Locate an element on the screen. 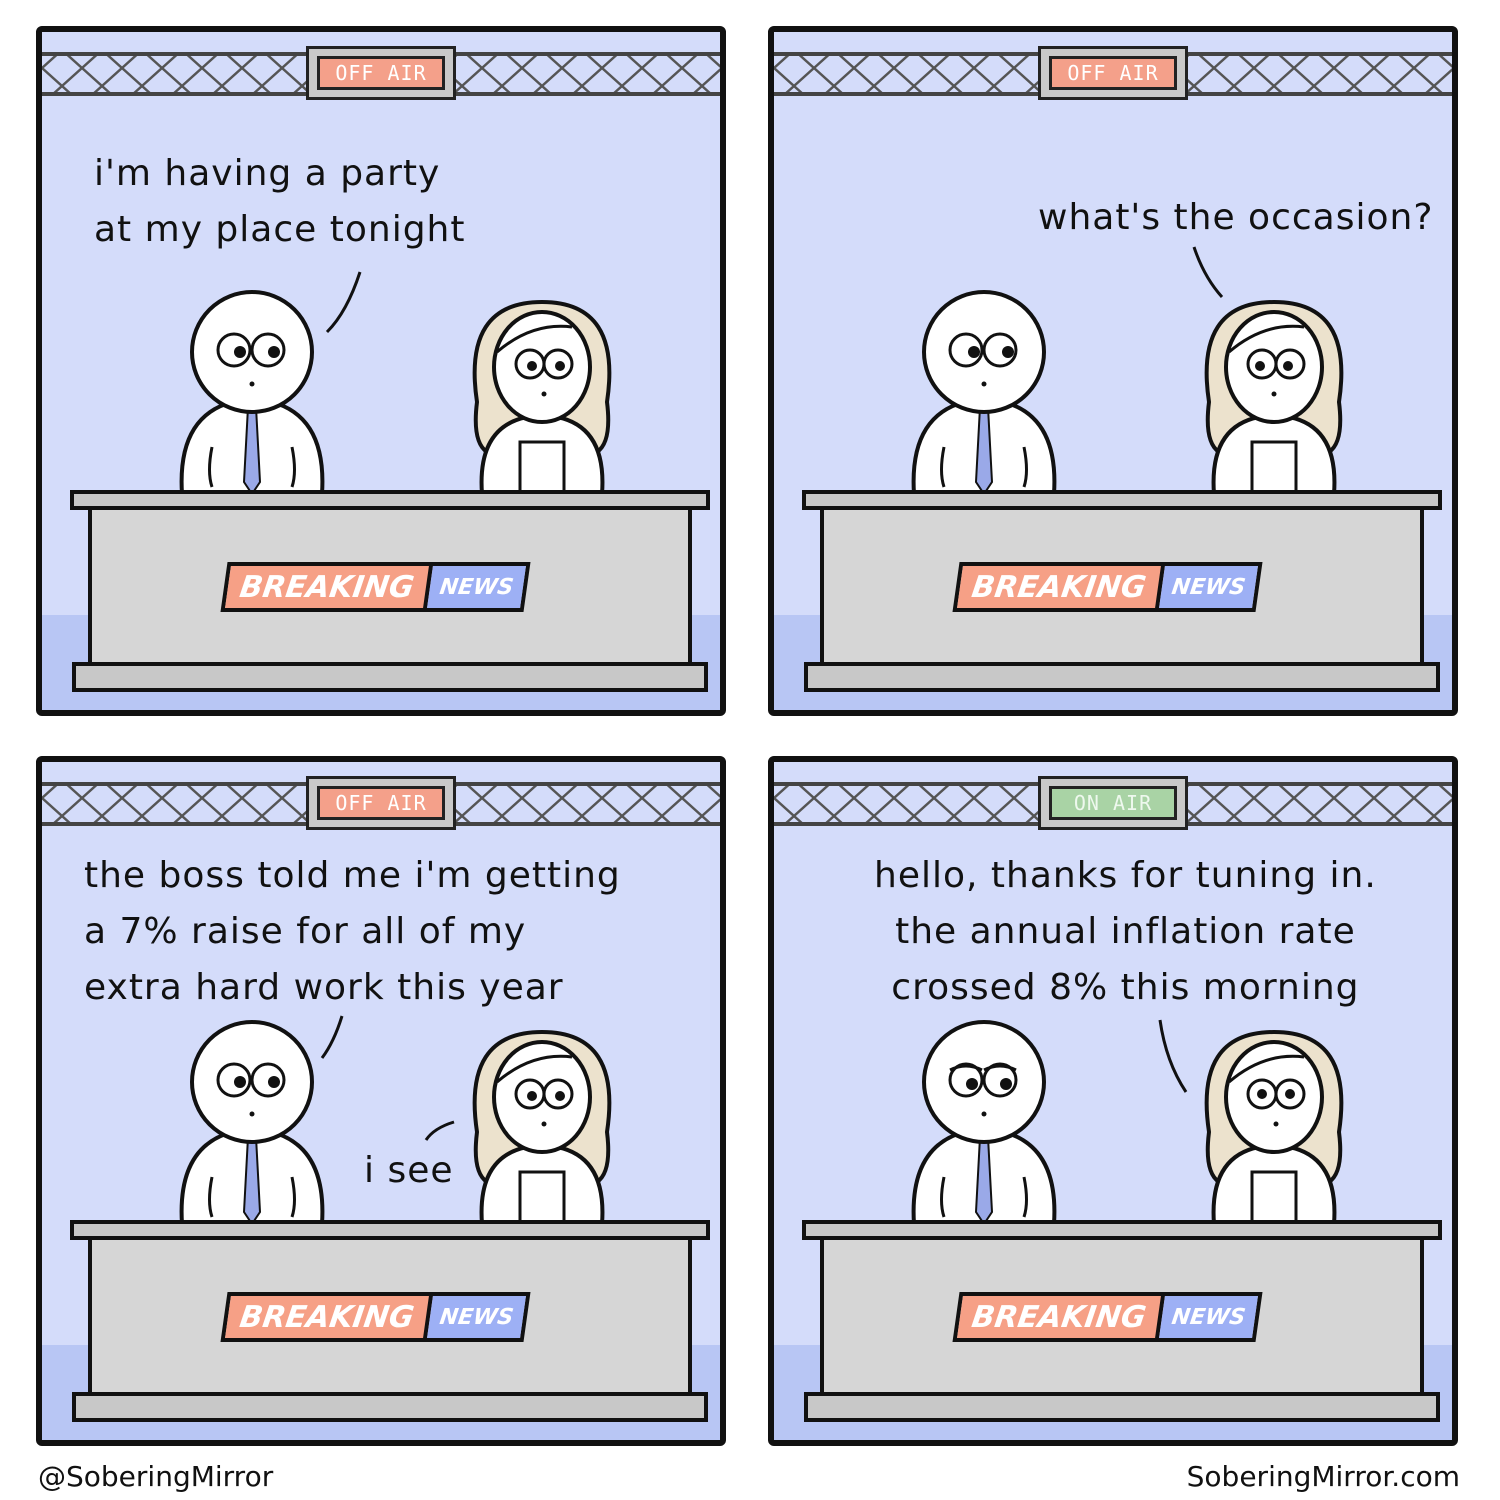 This screenshot has height=1500, width=1500. side-speech-text: i see is located at coordinates (409, 1170).